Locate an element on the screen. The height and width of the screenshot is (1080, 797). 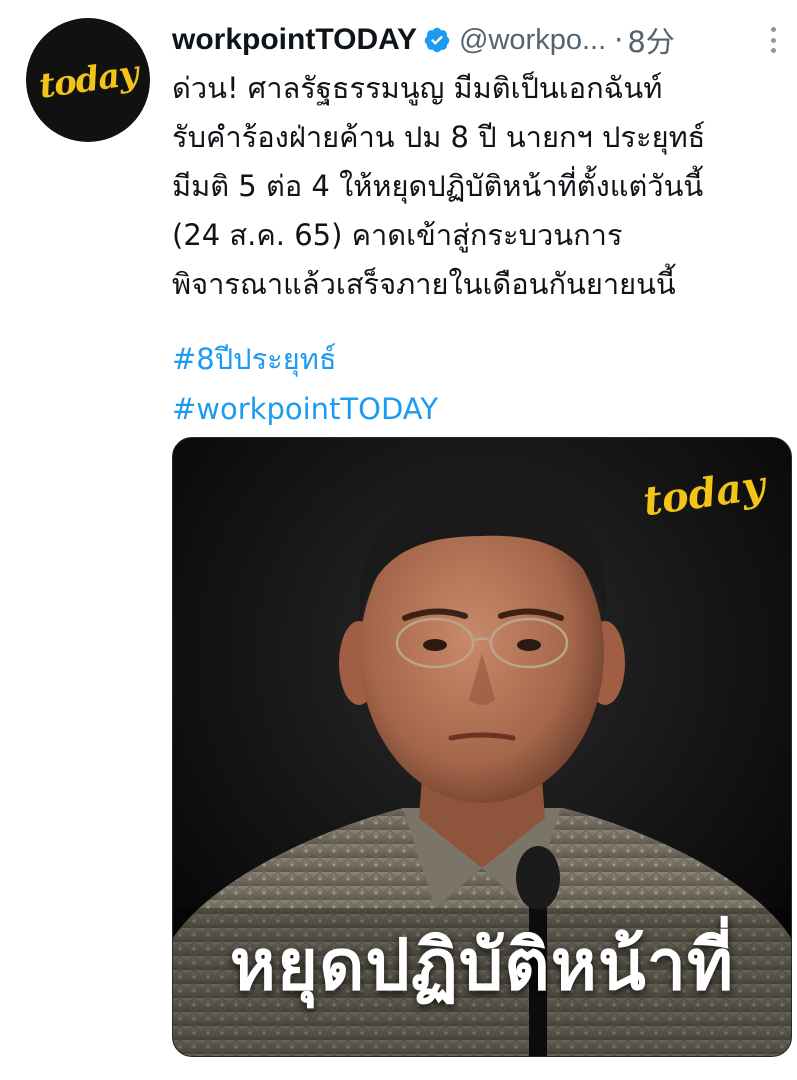
hashtag-list: #8ปีประยุทธ์ #workpointTODAY is located at coordinates (305, 384).